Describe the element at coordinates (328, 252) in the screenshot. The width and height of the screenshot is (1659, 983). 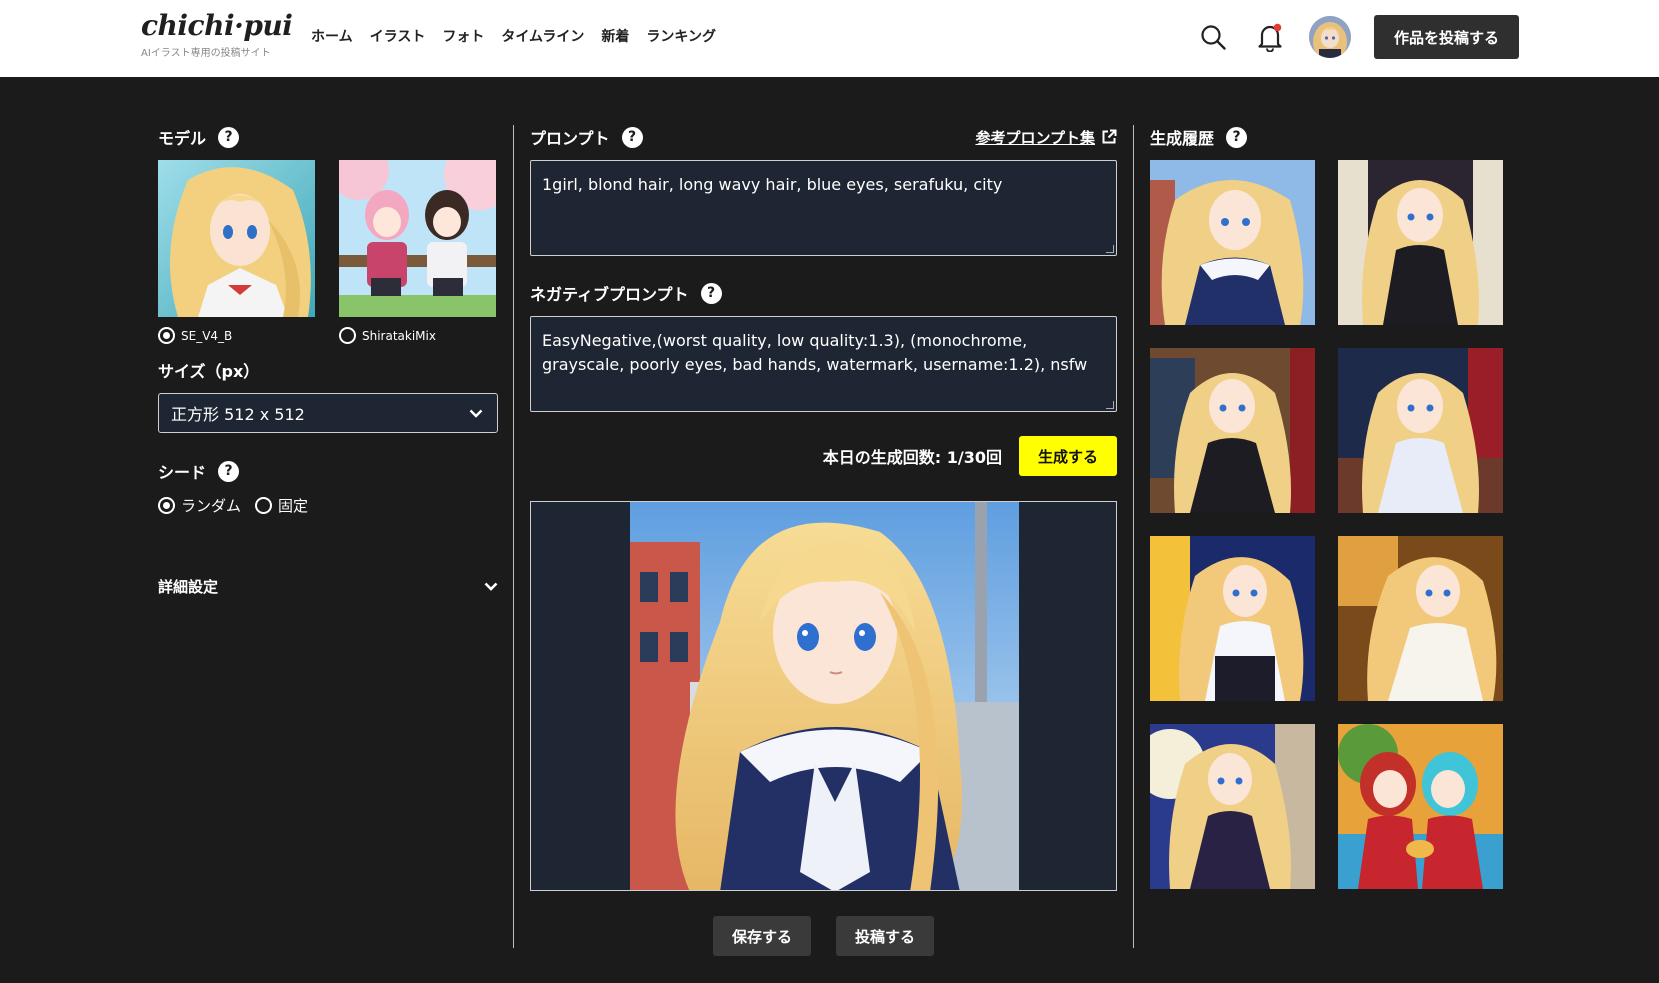
I see `model-list: SE_V4_B ShiratakiMix` at that location.